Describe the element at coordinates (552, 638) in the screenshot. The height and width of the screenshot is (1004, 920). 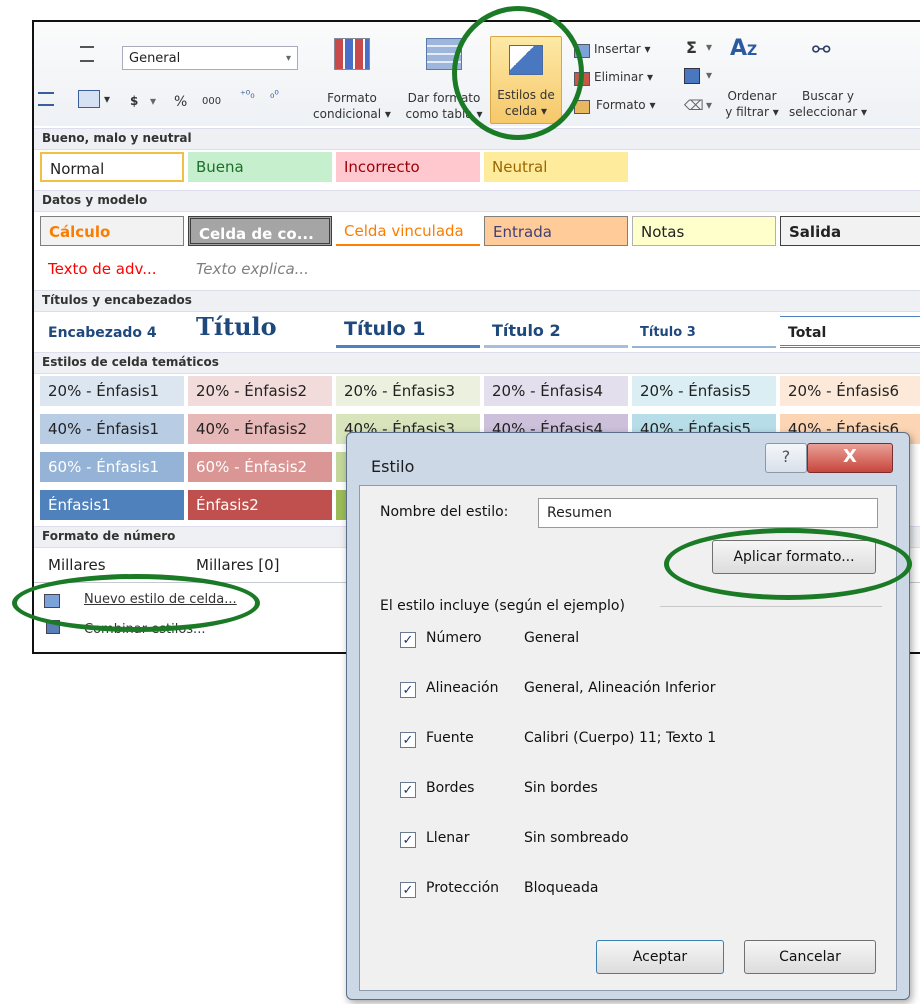
I see `numero-value: General` at that location.